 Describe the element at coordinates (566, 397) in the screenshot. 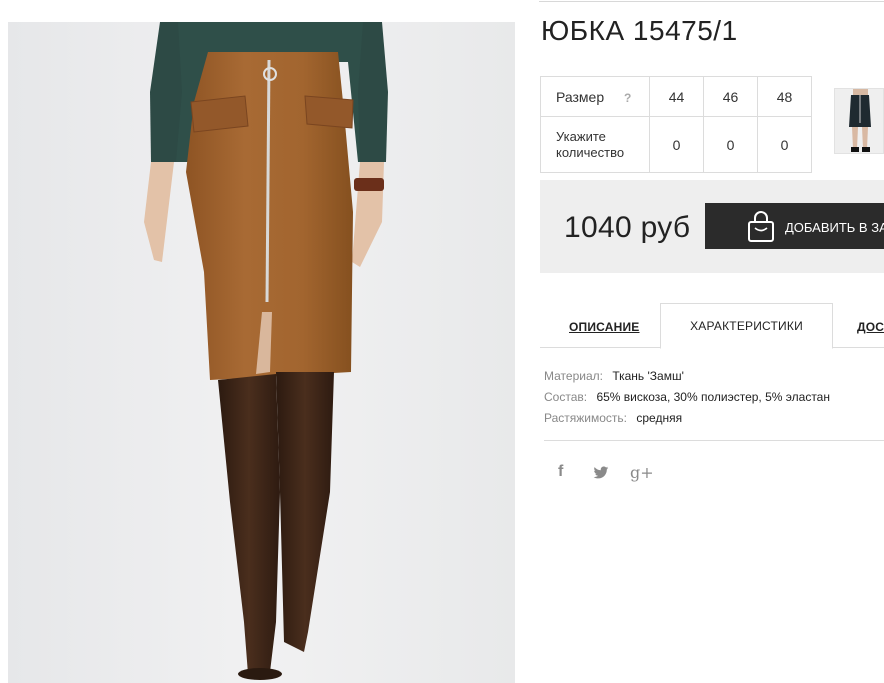

I see `char-key: Состав:` at that location.